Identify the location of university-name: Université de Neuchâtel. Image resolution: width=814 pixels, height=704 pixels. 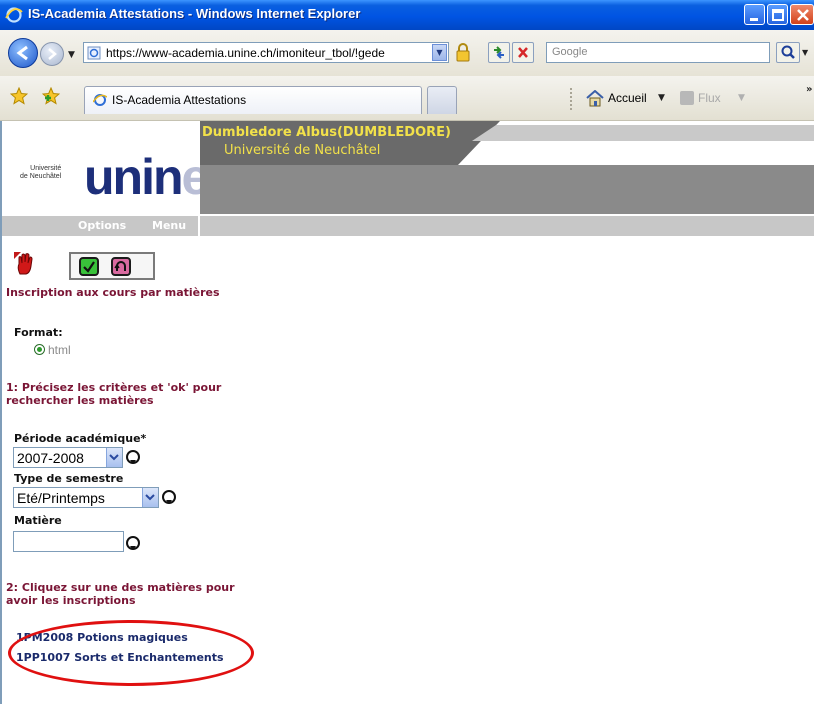
(302, 150).